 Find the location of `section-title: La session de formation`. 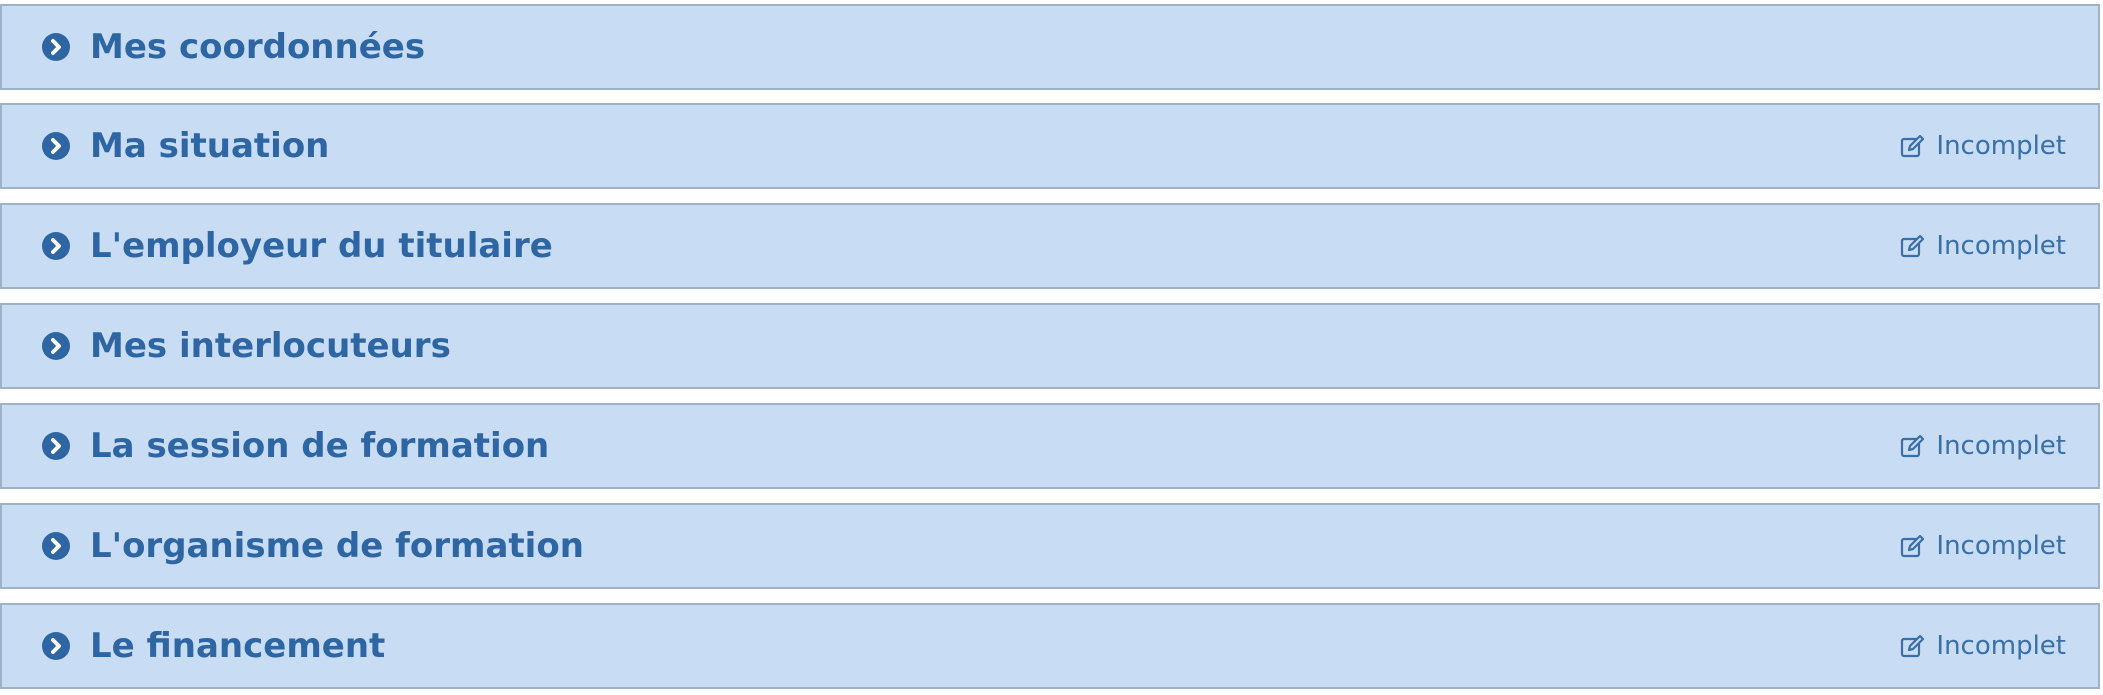

section-title: La session de formation is located at coordinates (320, 446).